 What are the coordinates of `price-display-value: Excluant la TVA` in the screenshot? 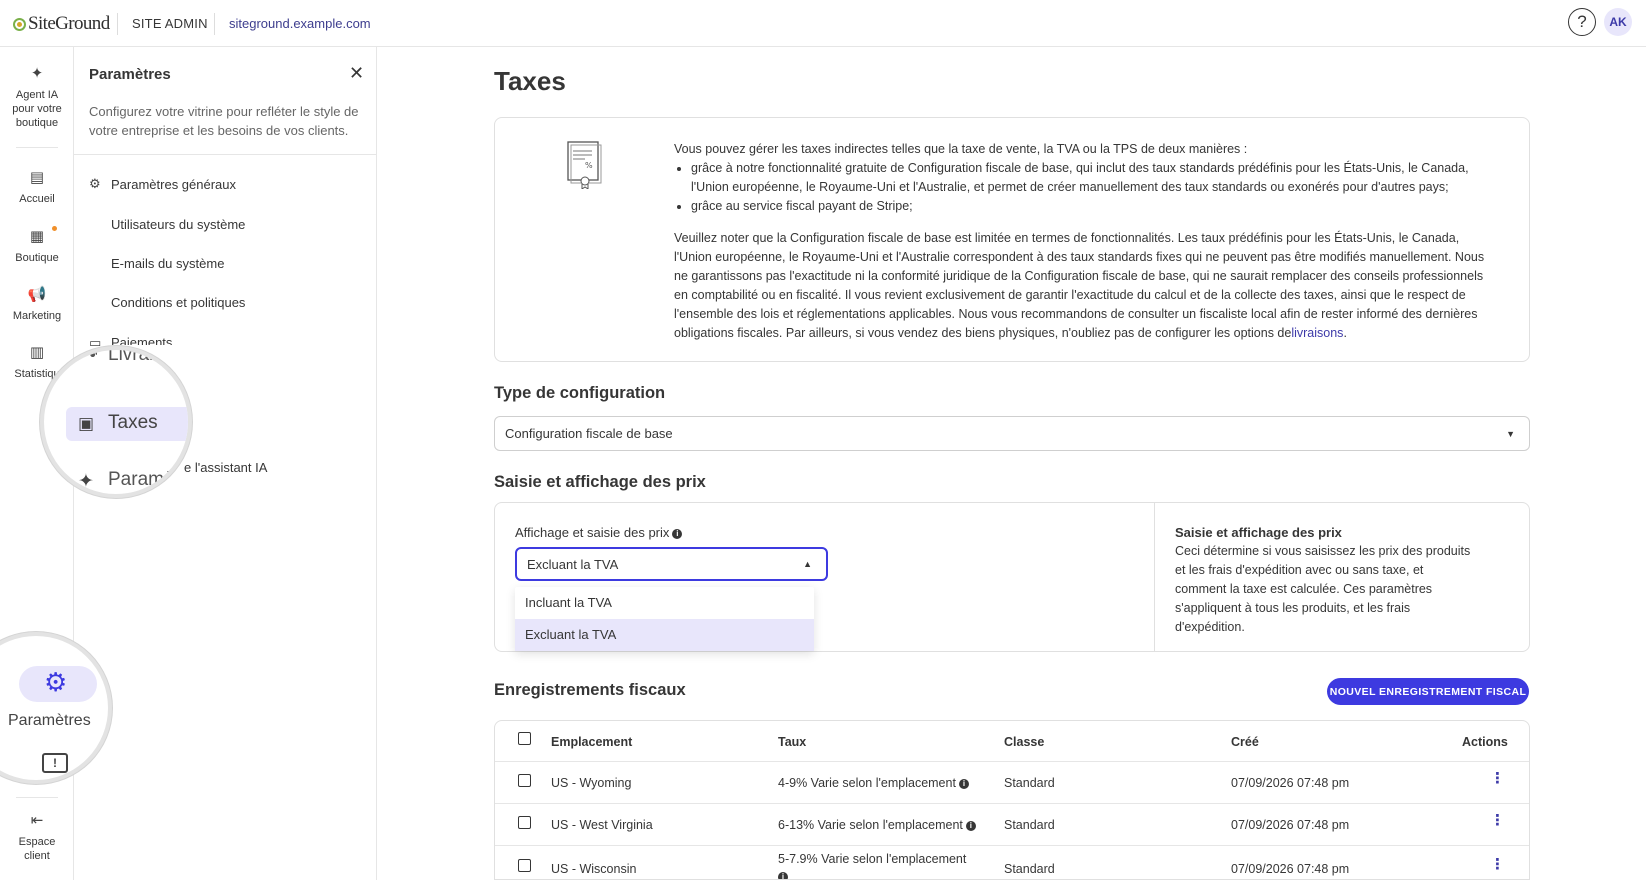 It's located at (573, 564).